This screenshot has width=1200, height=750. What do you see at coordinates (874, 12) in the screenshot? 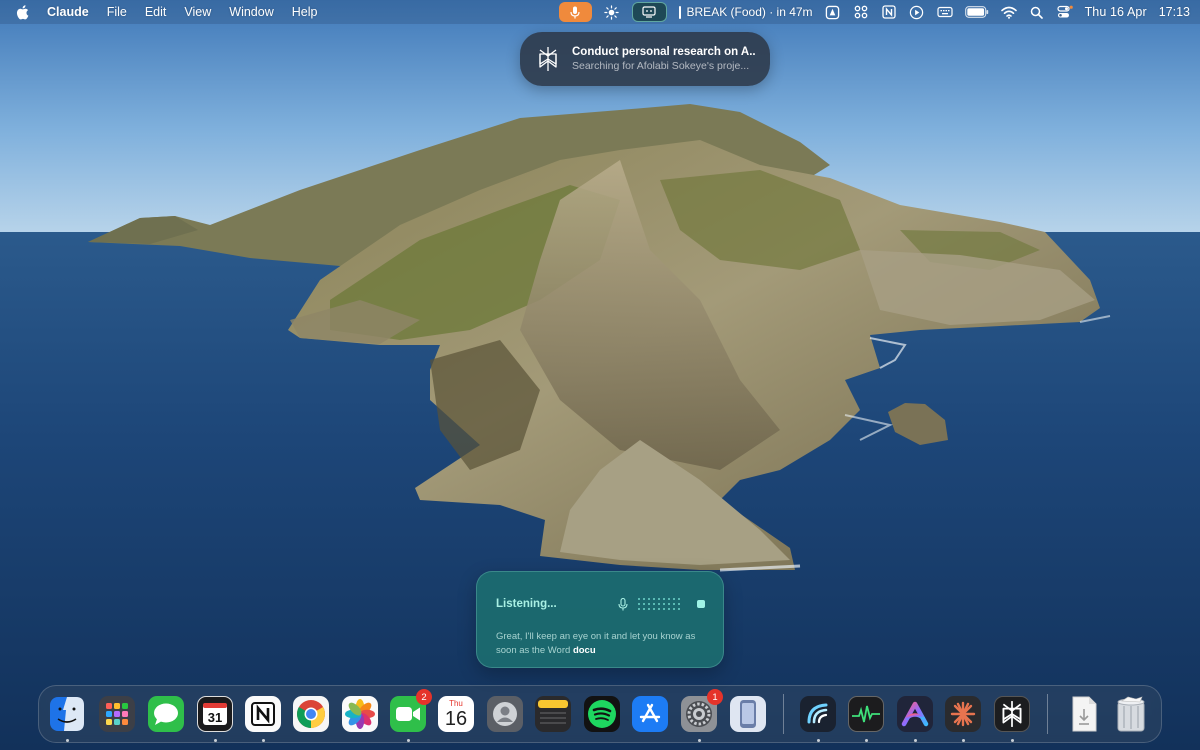
I see `menu-bar-extras: BREAK (Food) · in 47m Thu 16 Apr 17:13` at bounding box center [874, 12].